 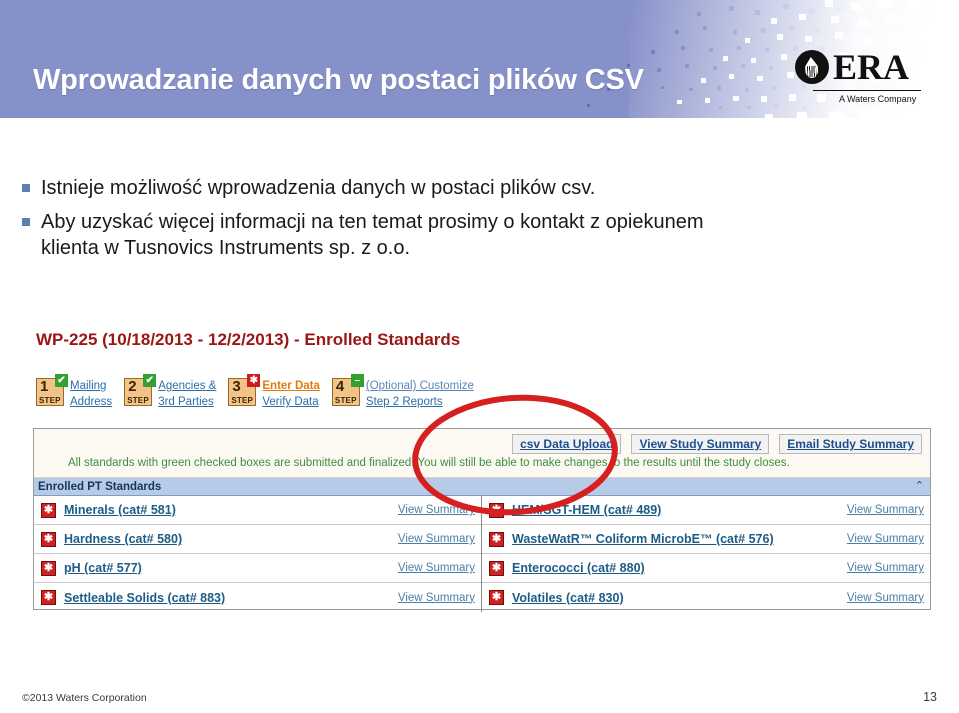 What do you see at coordinates (567, 444) in the screenshot?
I see `csv-data-upload-button: csv Data Upload` at bounding box center [567, 444].